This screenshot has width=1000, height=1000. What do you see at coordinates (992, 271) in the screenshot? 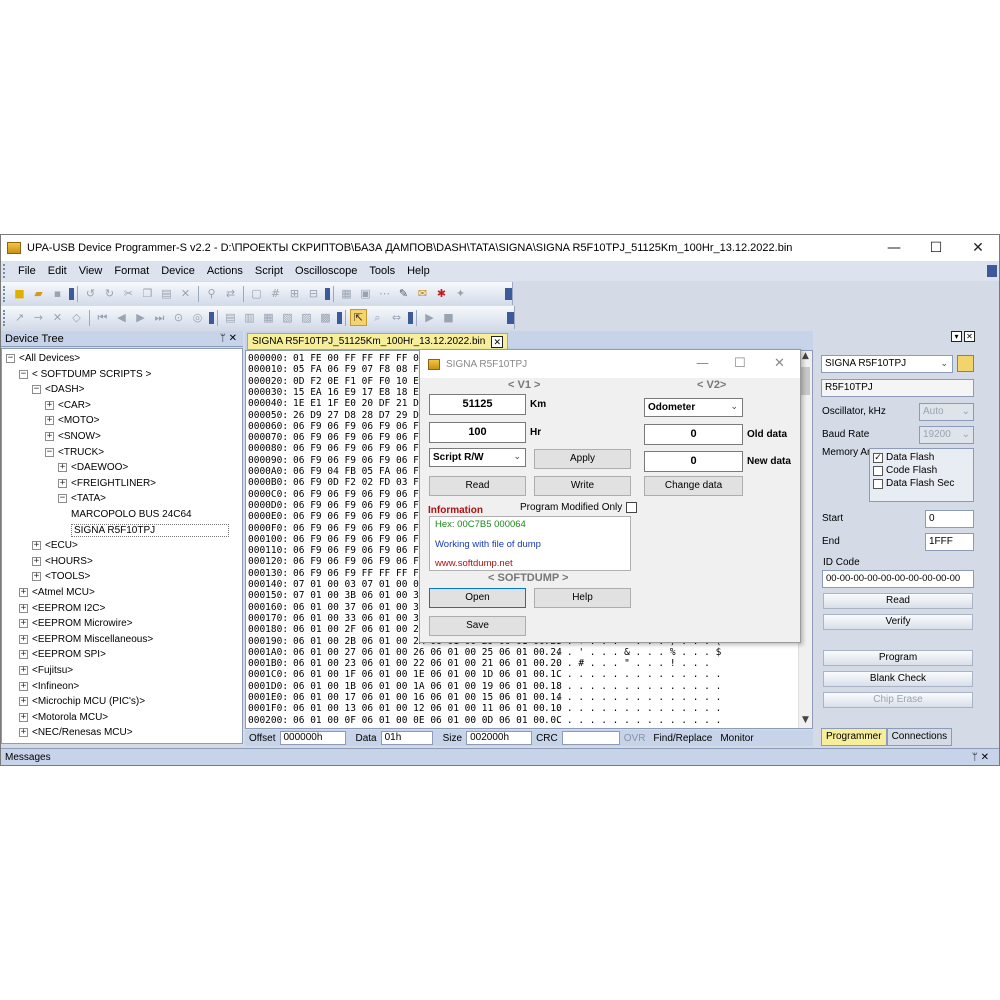
I see `menu-overflow-icon` at bounding box center [992, 271].